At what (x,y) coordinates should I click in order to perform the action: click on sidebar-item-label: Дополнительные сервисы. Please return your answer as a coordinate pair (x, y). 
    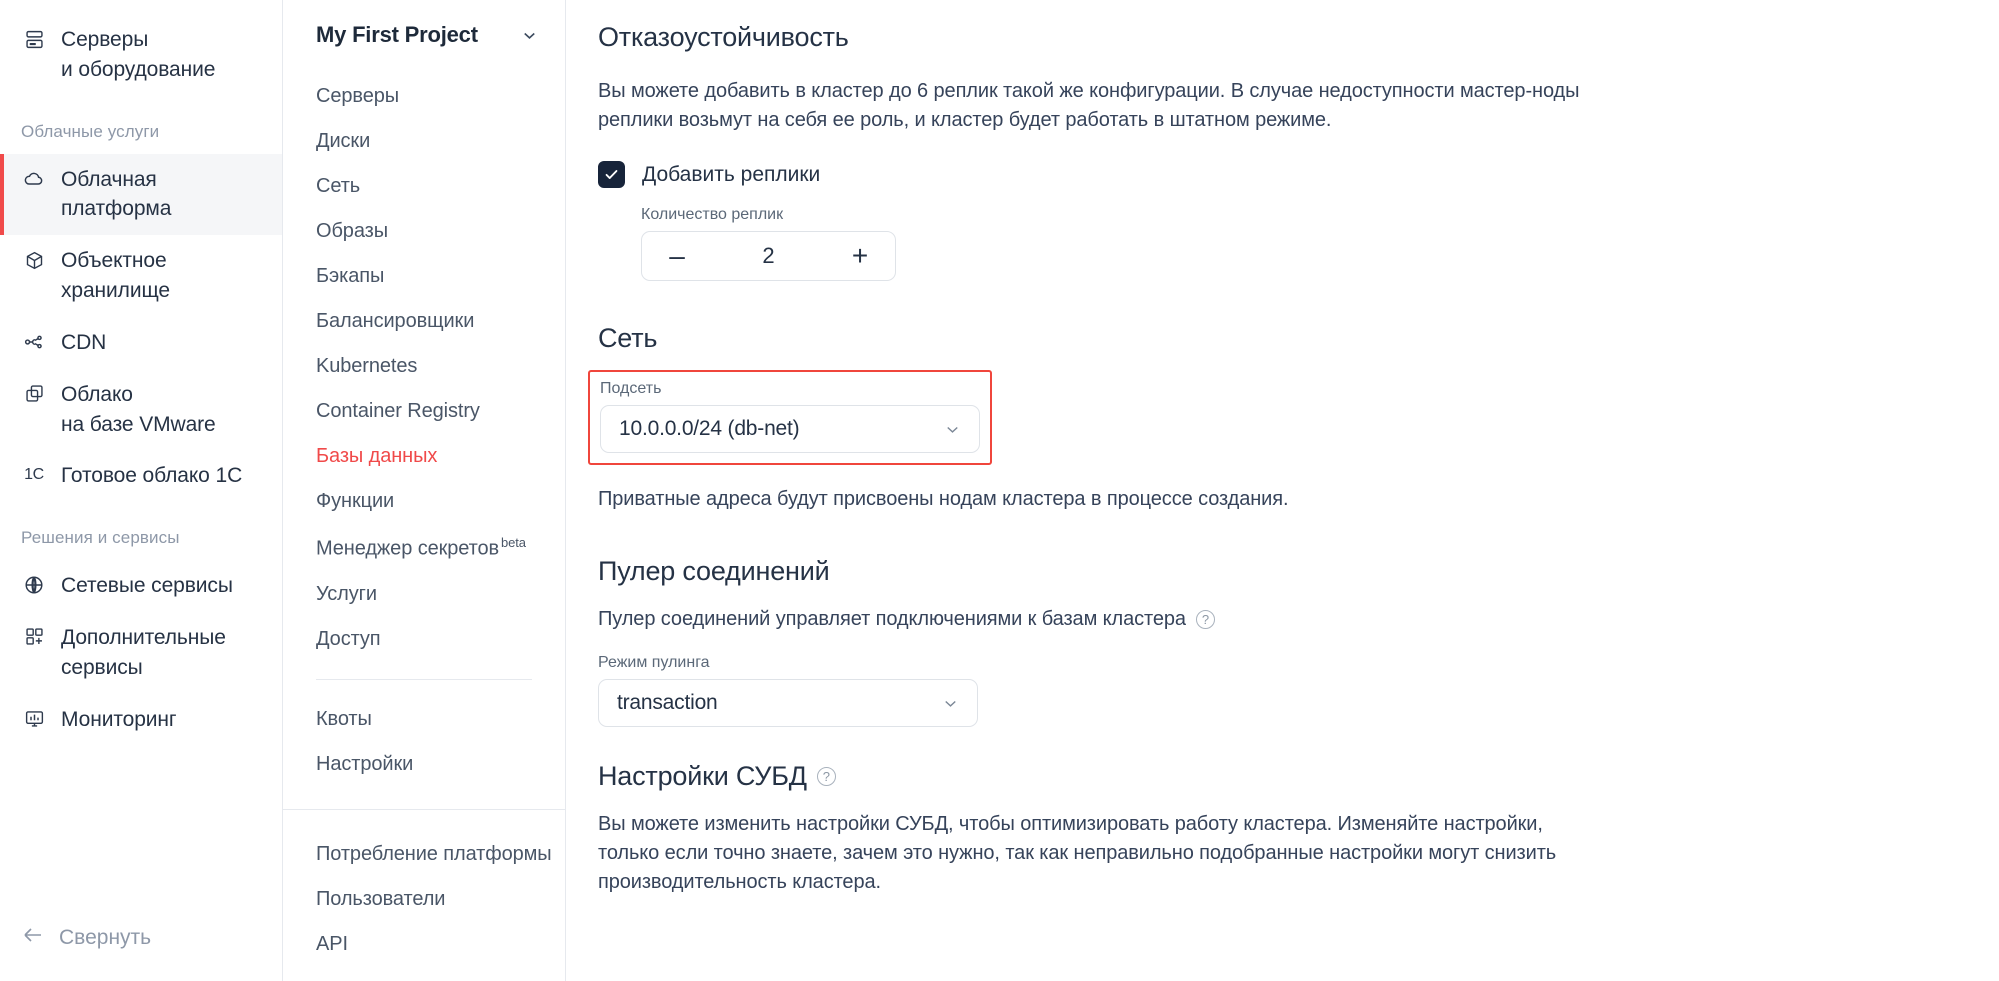
    Looking at the image, I should click on (143, 652).